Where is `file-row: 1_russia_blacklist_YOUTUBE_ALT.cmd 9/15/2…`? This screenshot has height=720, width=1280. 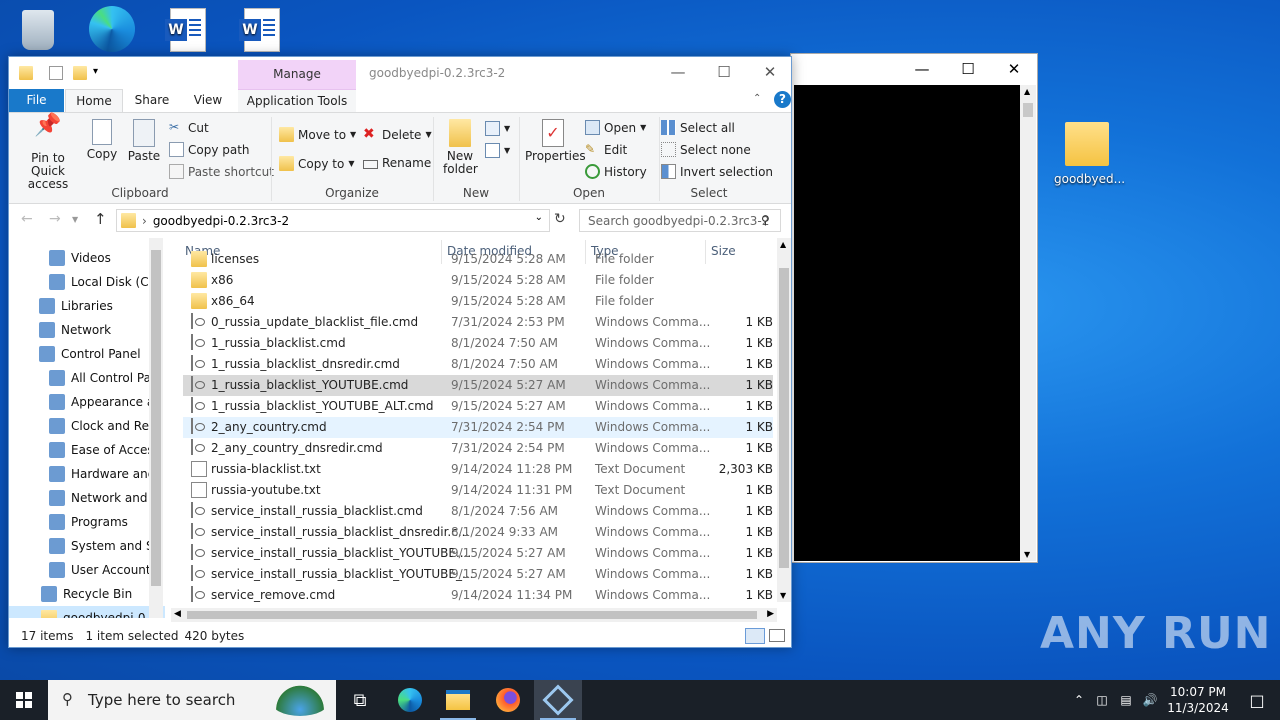
file-row: 1_russia_blacklist_YOUTUBE_ALT.cmd 9/15/2… is located at coordinates (478, 406).